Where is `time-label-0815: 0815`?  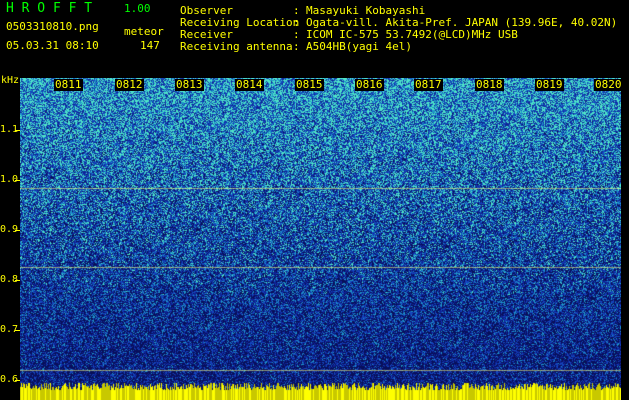
time-label-0815: 0815 is located at coordinates (309, 84).